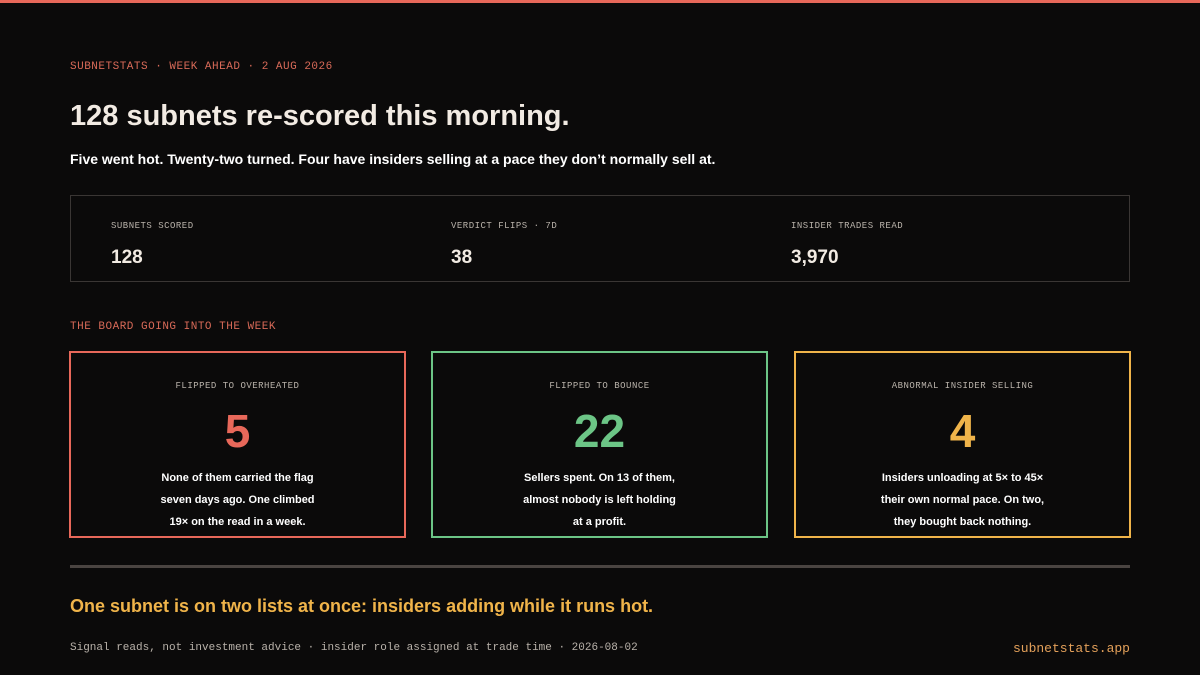  Describe the element at coordinates (962, 522) in the screenshot. I see `card-description-line: they bought back nothing.` at that location.